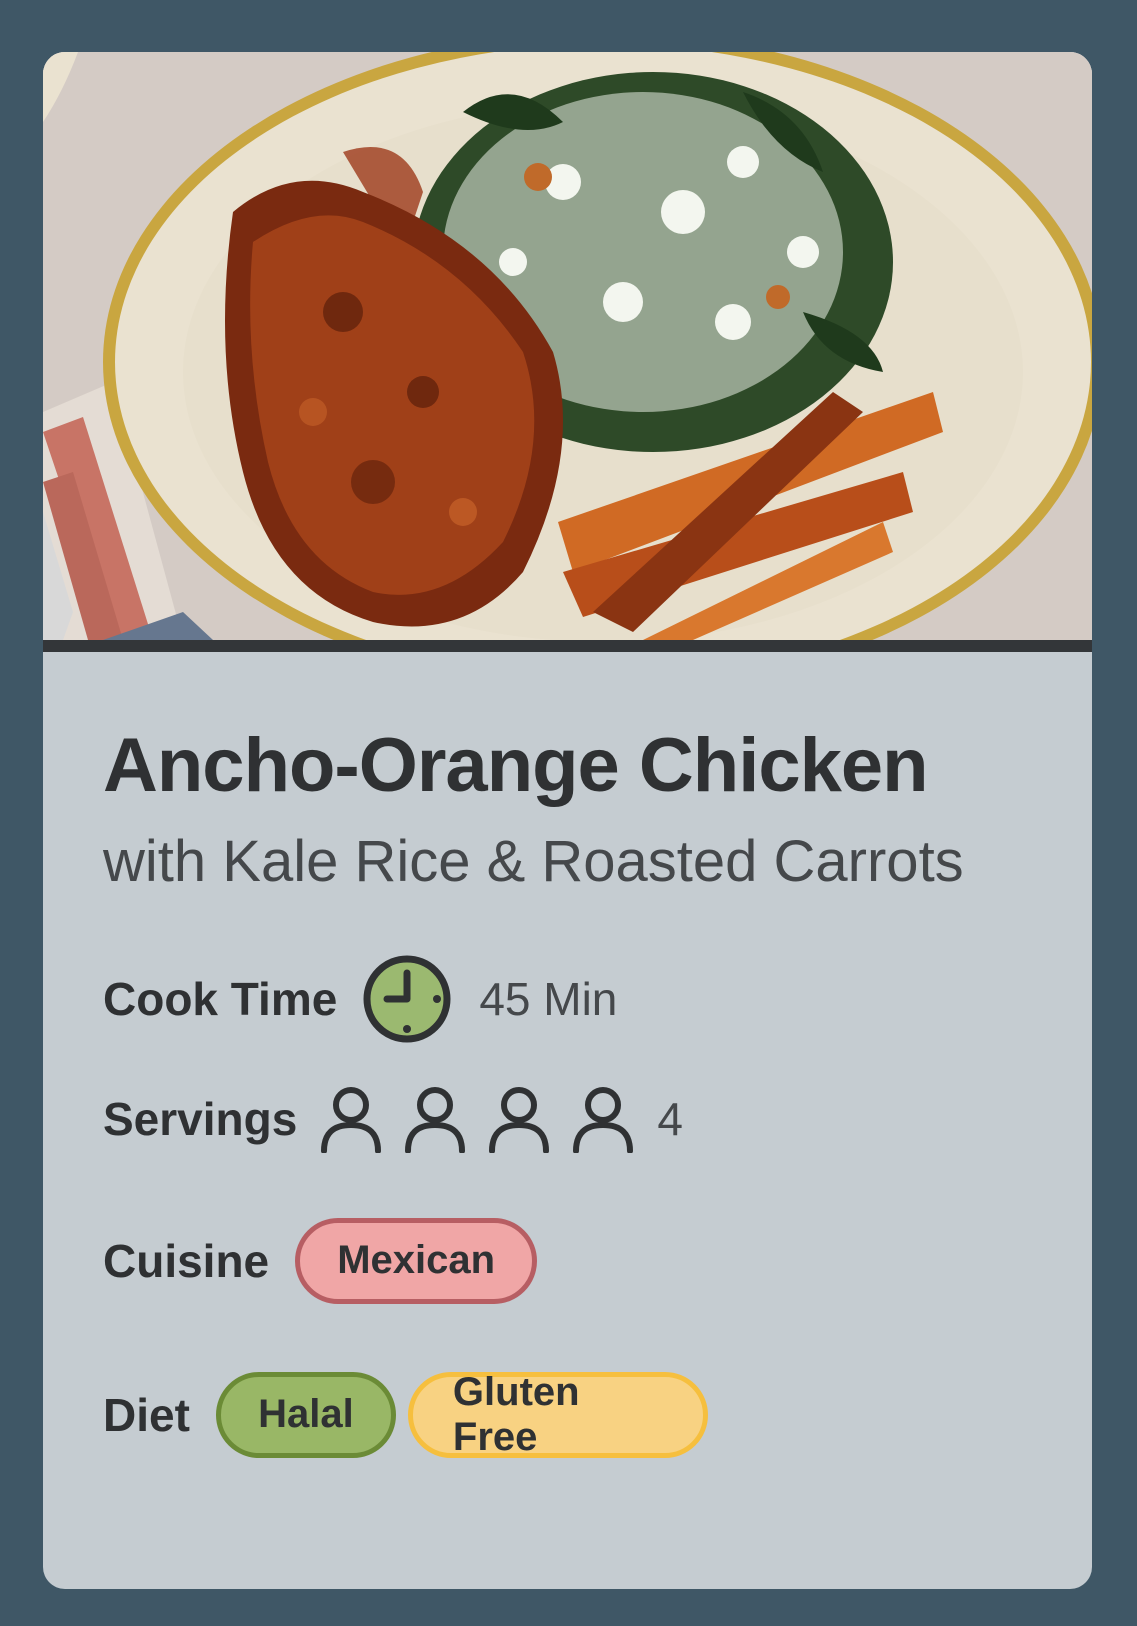  What do you see at coordinates (516, 765) in the screenshot?
I see `recipe-title: Ancho-Orange Chicken` at bounding box center [516, 765].